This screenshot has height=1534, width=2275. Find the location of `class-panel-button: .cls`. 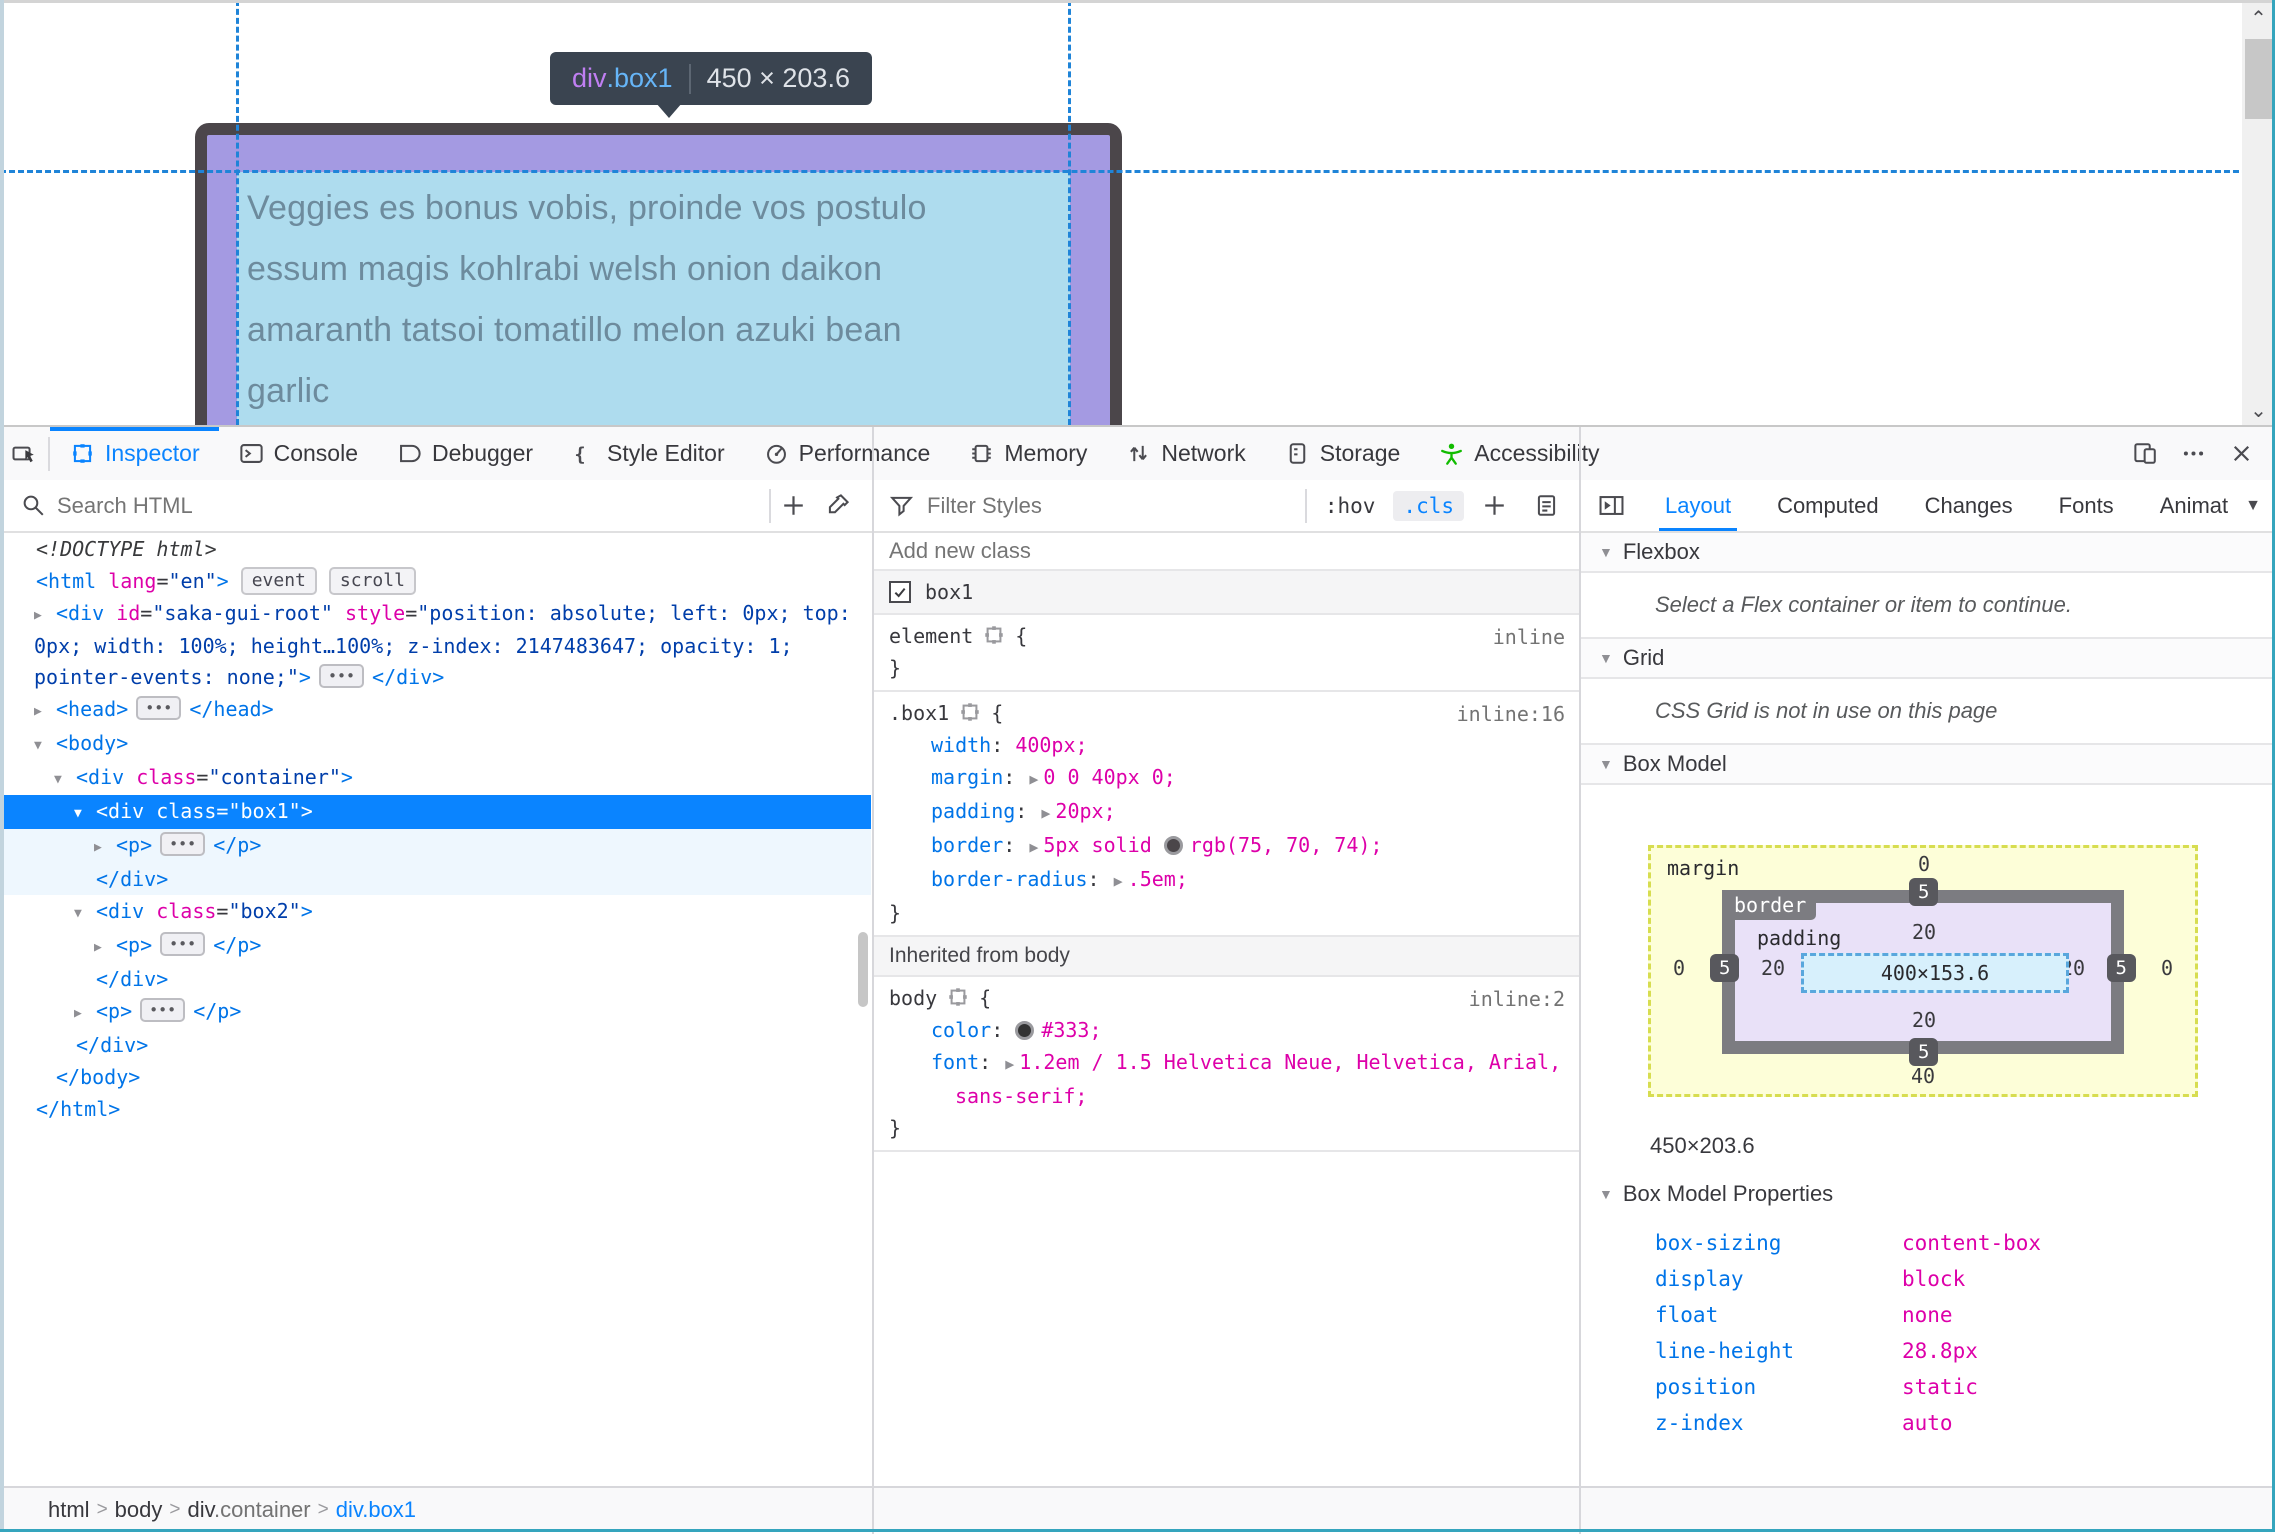

class-panel-button: .cls is located at coordinates (1428, 505).